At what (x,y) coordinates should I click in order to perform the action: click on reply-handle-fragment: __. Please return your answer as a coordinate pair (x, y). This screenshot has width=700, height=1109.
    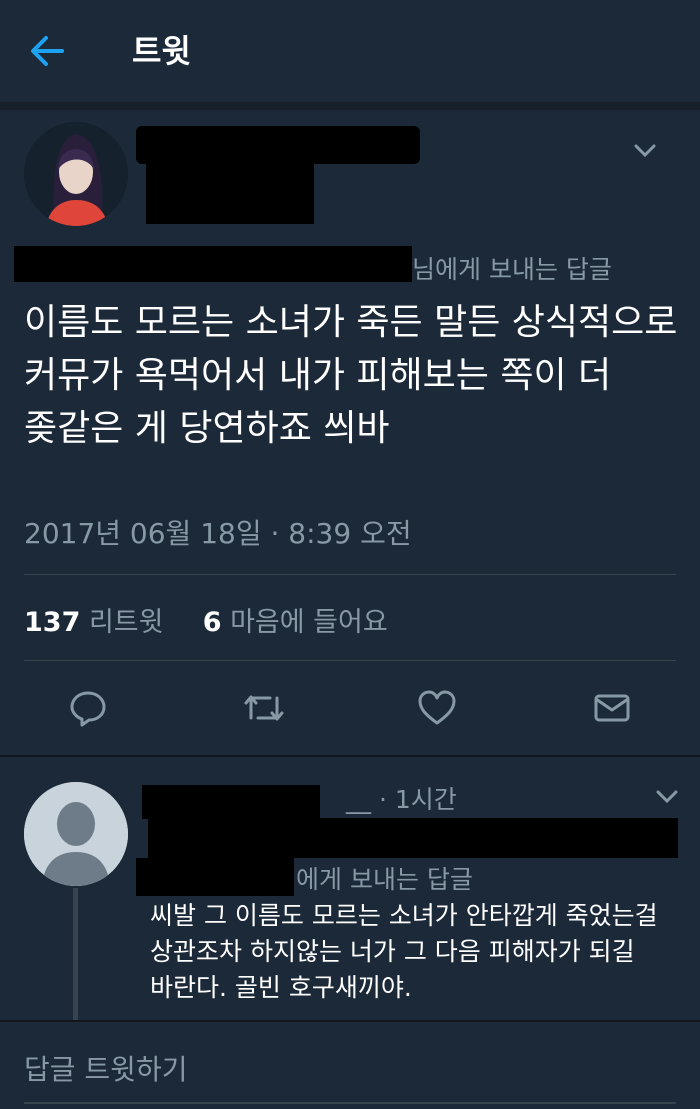
    Looking at the image, I should click on (358, 799).